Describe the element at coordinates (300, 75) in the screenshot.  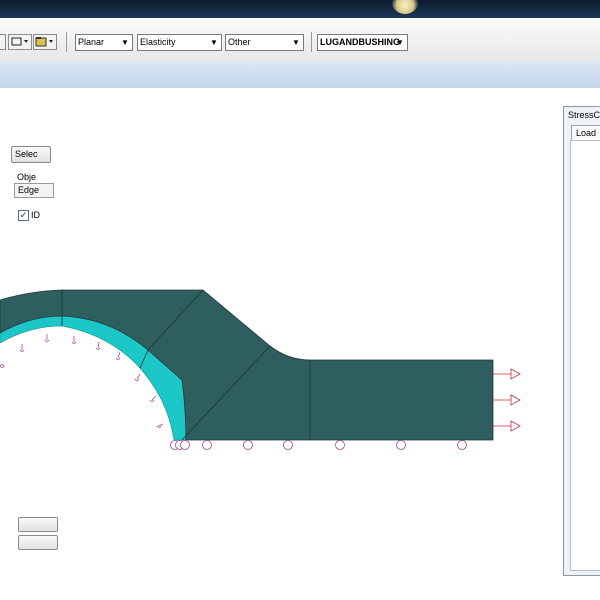
I see `ribbon-band` at that location.